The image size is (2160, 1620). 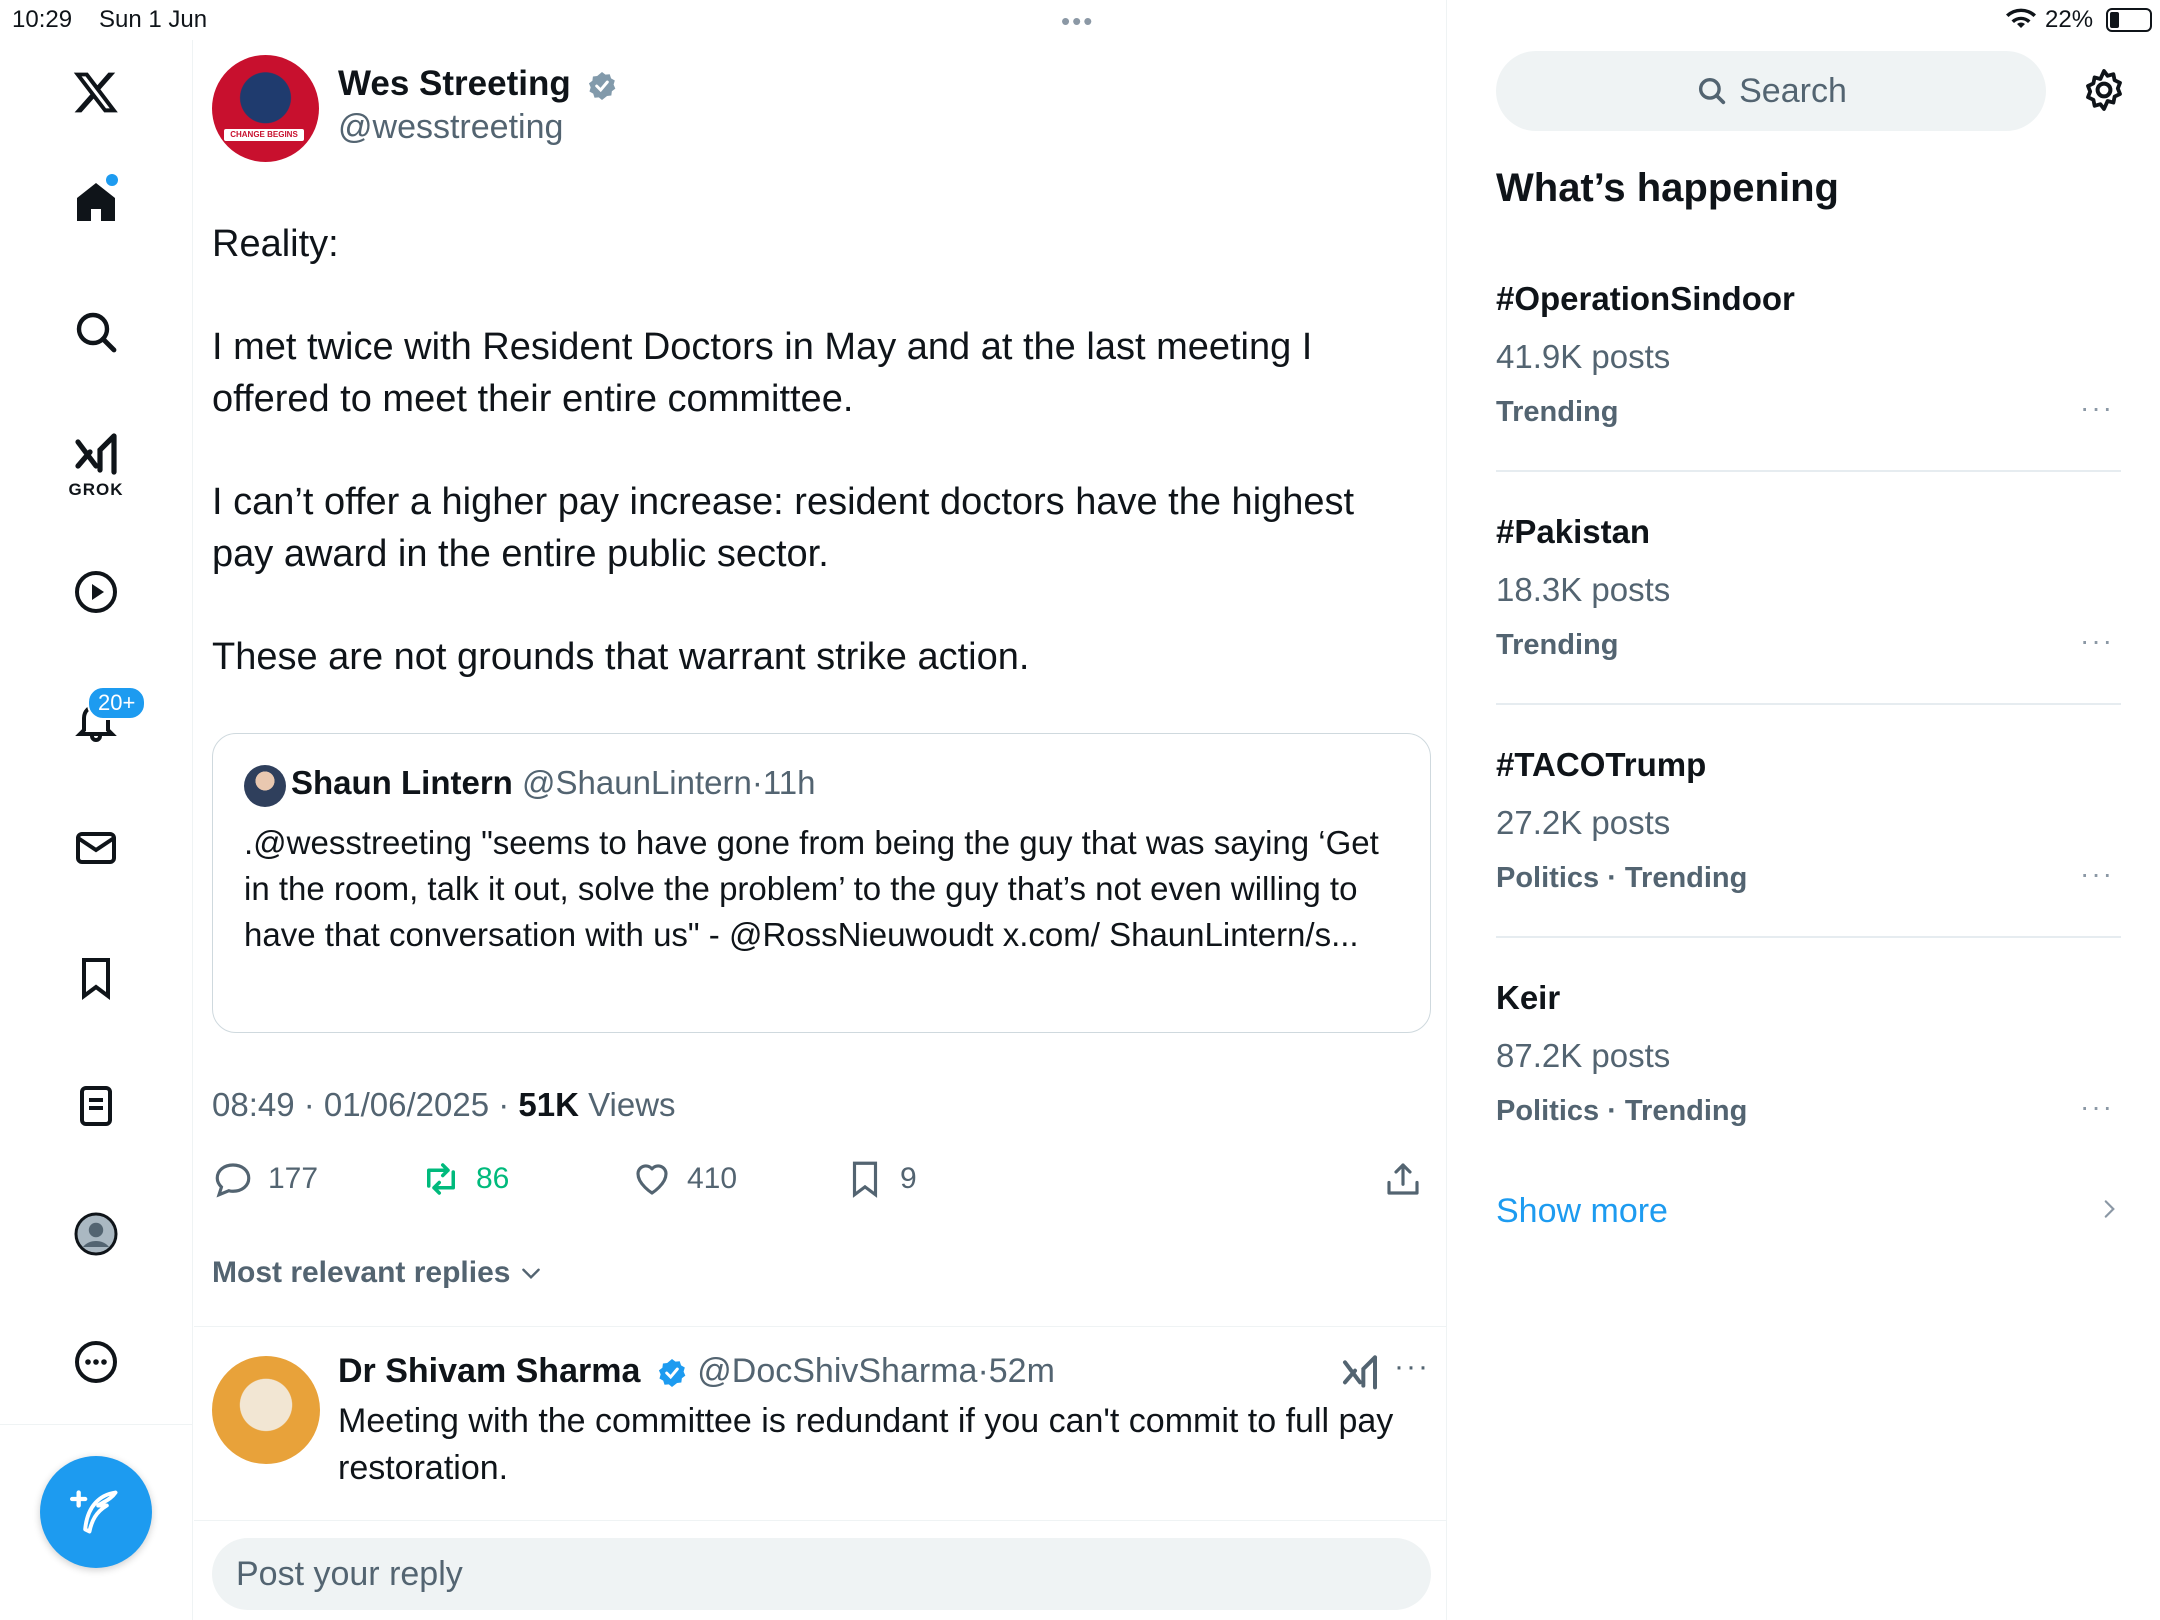 I want to click on chevron-down-icon, so click(x=531, y=1274).